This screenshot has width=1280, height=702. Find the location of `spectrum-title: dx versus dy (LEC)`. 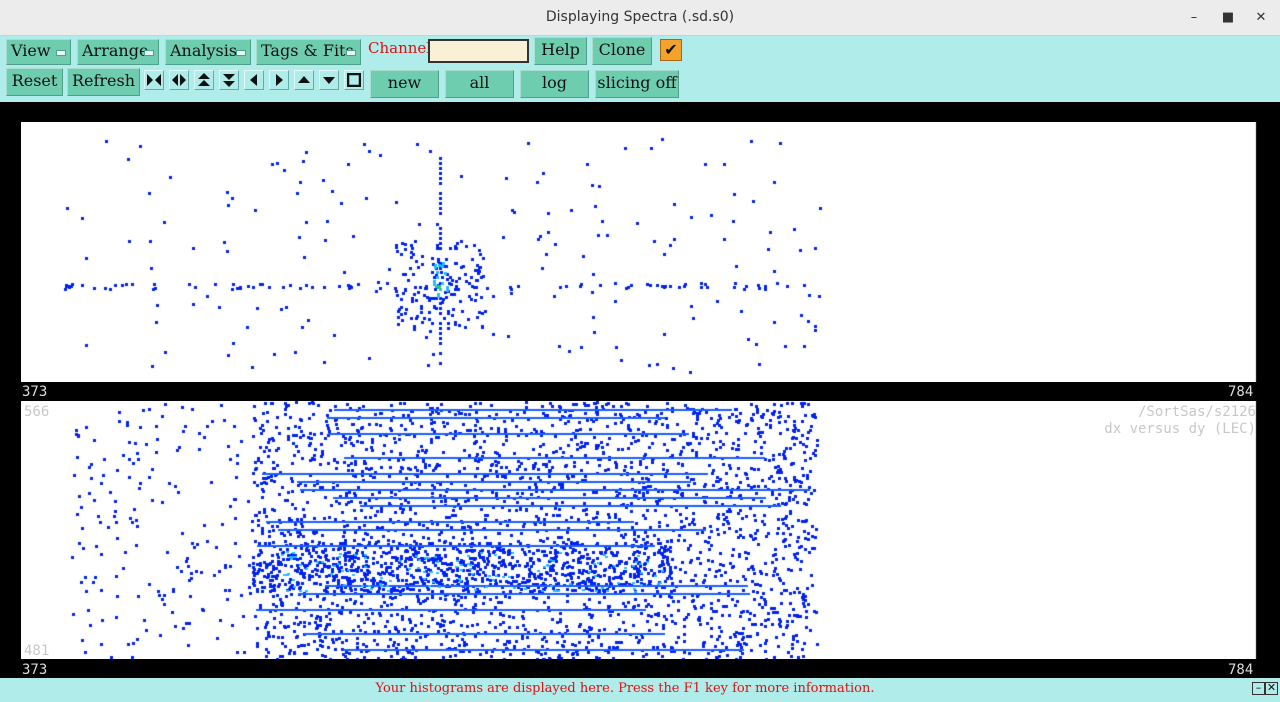

spectrum-title: dx versus dy (LEC) is located at coordinates (1180, 429).